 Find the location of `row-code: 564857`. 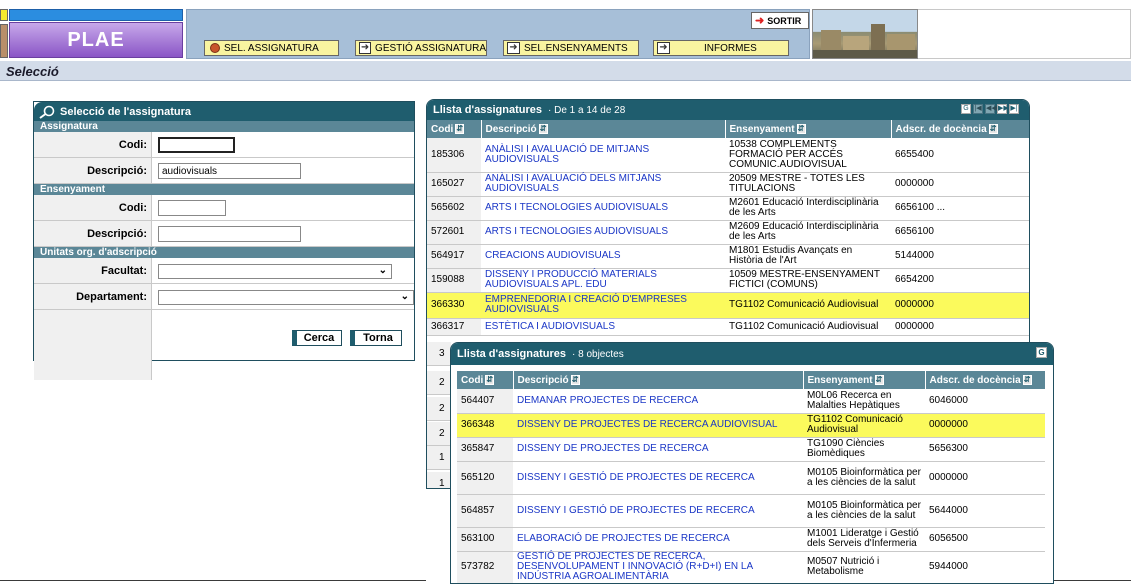

row-code: 564857 is located at coordinates (485, 511).